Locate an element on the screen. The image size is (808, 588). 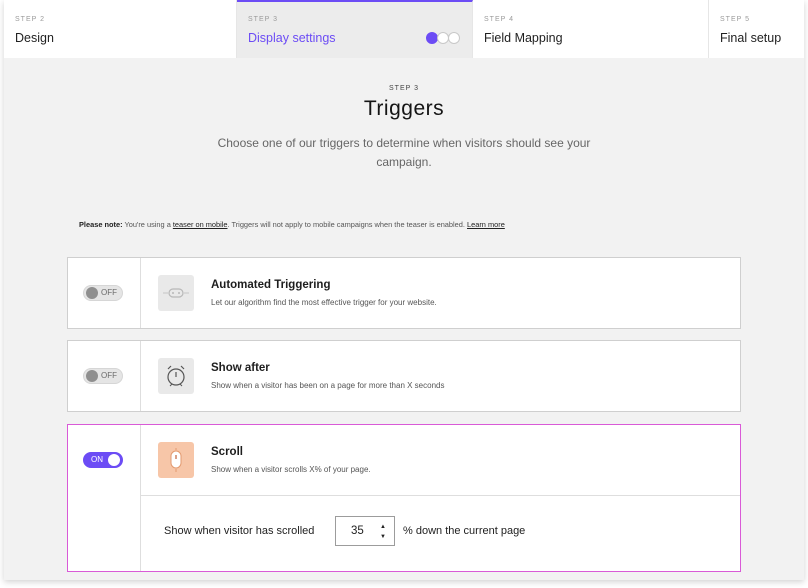
scroll-trigger-toggle: ON is located at coordinates (103, 460).